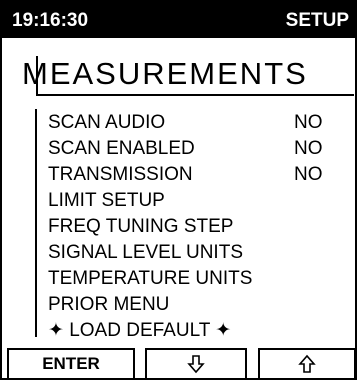  What do you see at coordinates (145, 252) in the screenshot?
I see `menu-item-label: SIGNAL LEVEL UNITS` at bounding box center [145, 252].